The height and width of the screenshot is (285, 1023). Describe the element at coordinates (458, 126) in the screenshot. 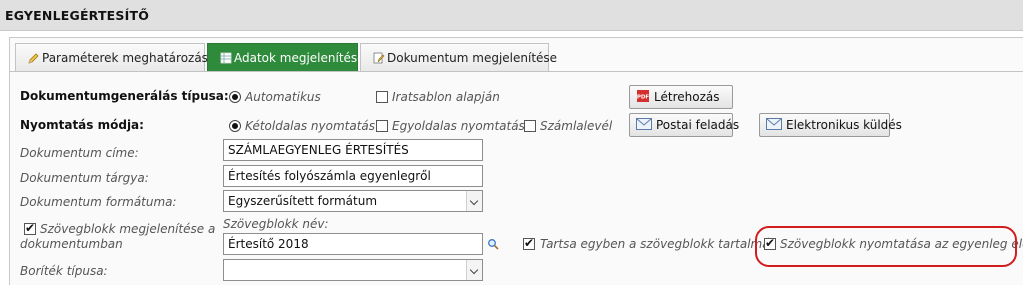

I see `checkbox-simplex-label: Egyoldalas nyomtatás` at that location.